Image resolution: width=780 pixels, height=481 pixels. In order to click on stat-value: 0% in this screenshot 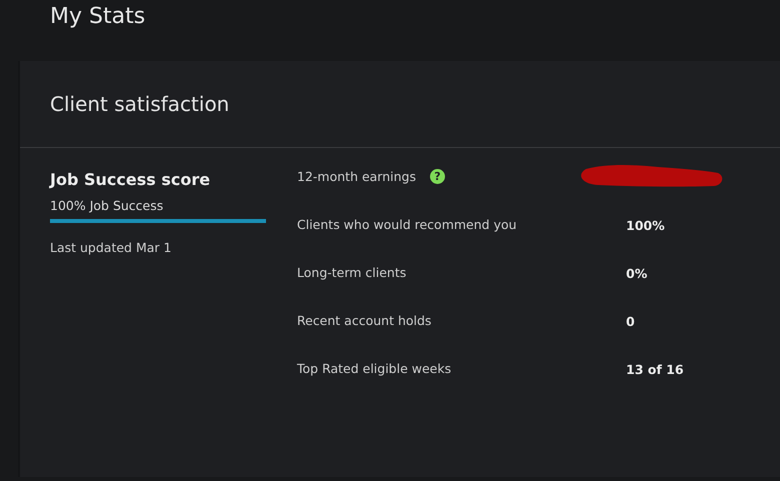, I will do `click(637, 273)`.